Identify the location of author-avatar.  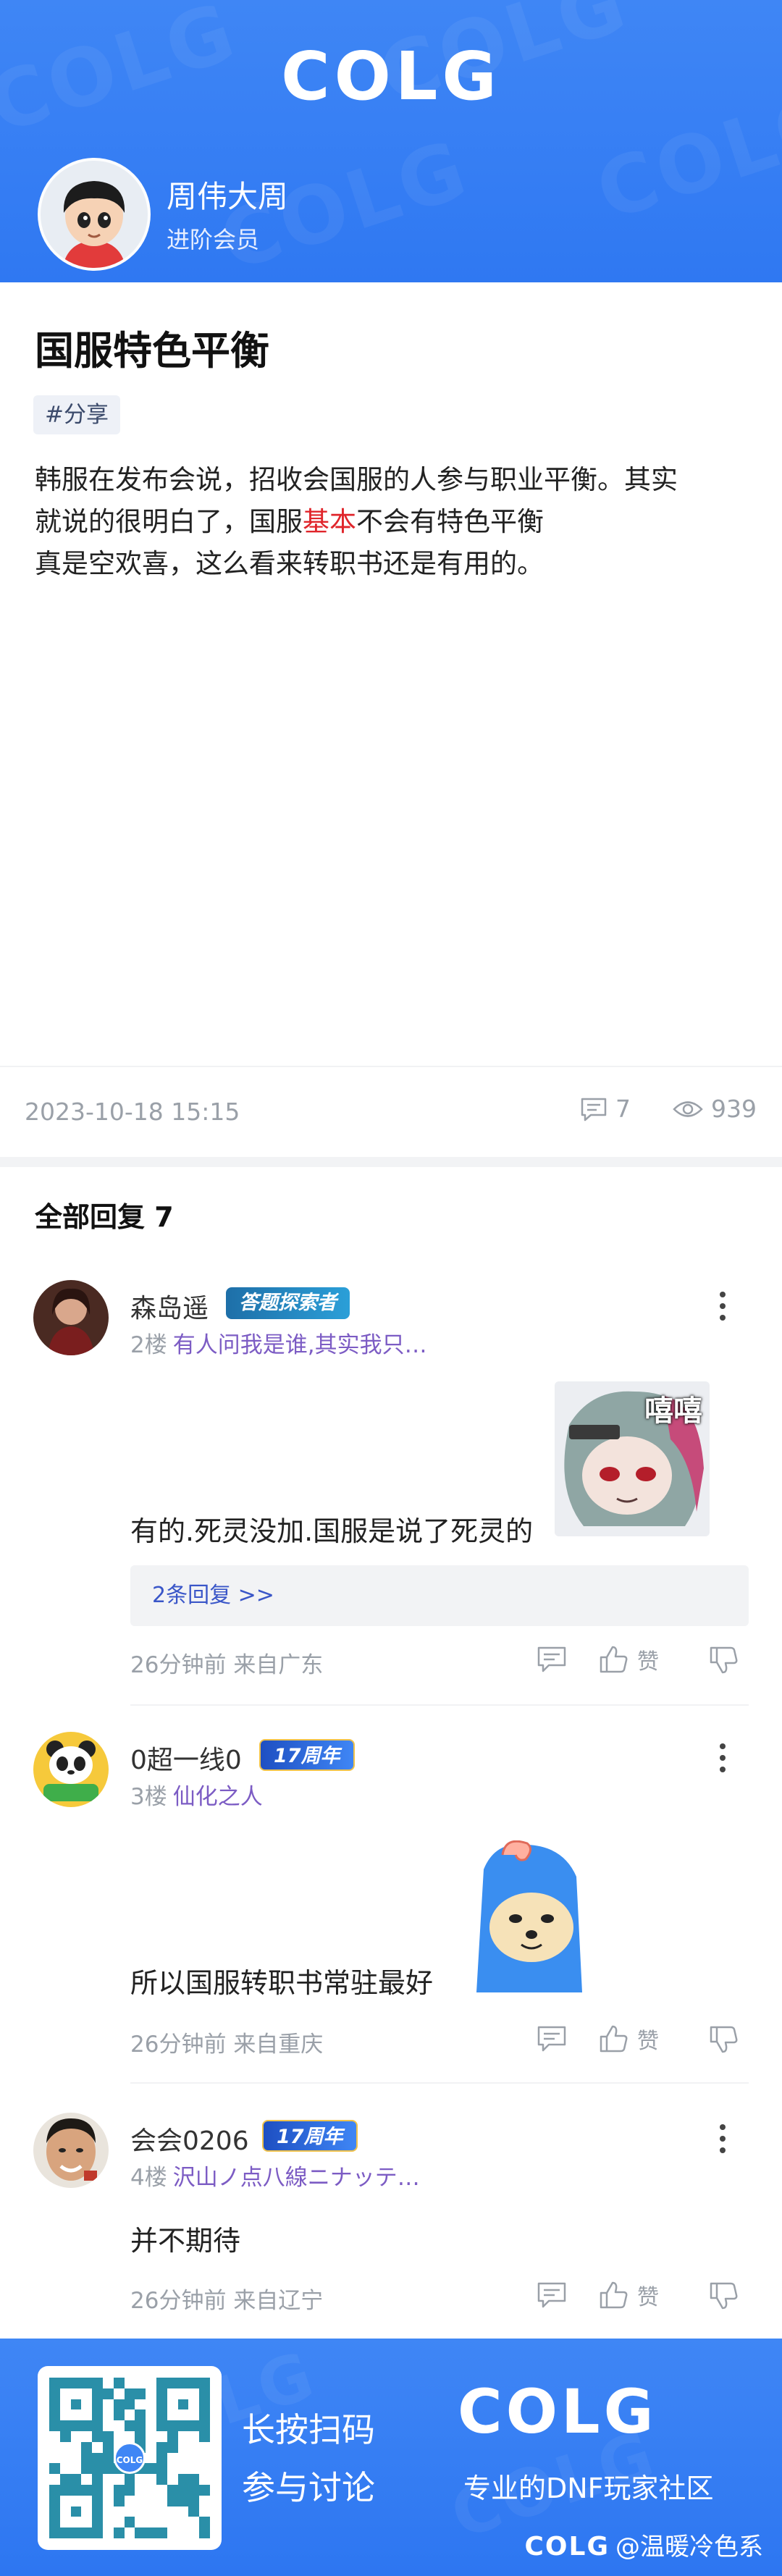
(94, 214).